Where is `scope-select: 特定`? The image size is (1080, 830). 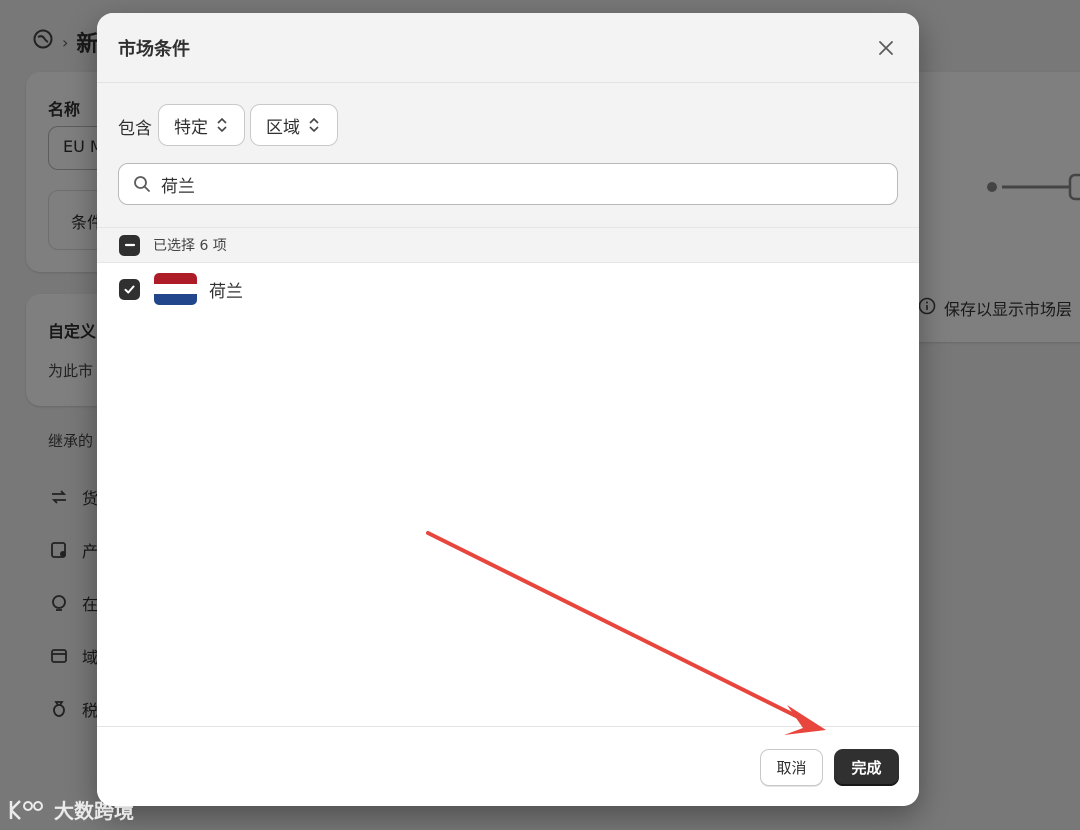
scope-select: 特定 is located at coordinates (201, 125).